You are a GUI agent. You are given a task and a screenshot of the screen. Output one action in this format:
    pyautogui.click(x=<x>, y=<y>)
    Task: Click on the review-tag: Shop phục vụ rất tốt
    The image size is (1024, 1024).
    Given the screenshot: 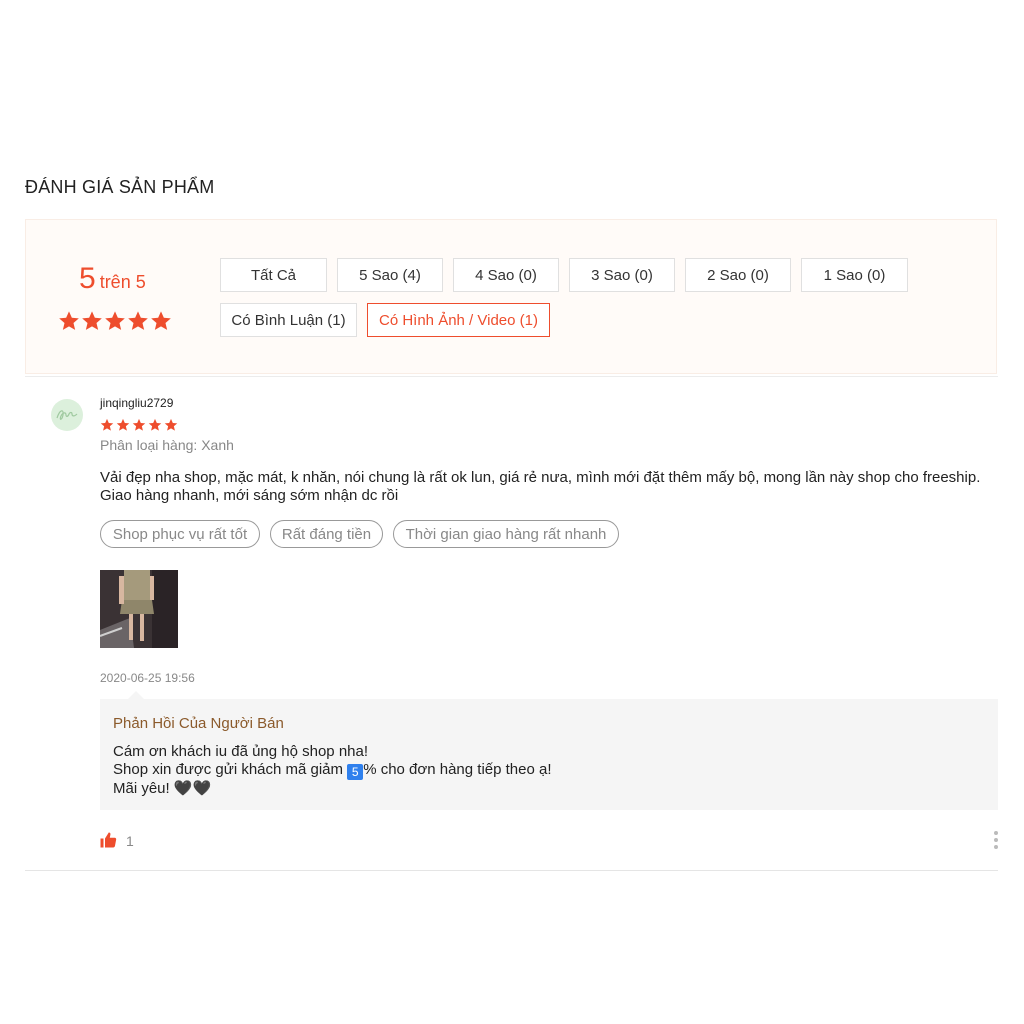 What is the action you would take?
    pyautogui.click(x=180, y=534)
    